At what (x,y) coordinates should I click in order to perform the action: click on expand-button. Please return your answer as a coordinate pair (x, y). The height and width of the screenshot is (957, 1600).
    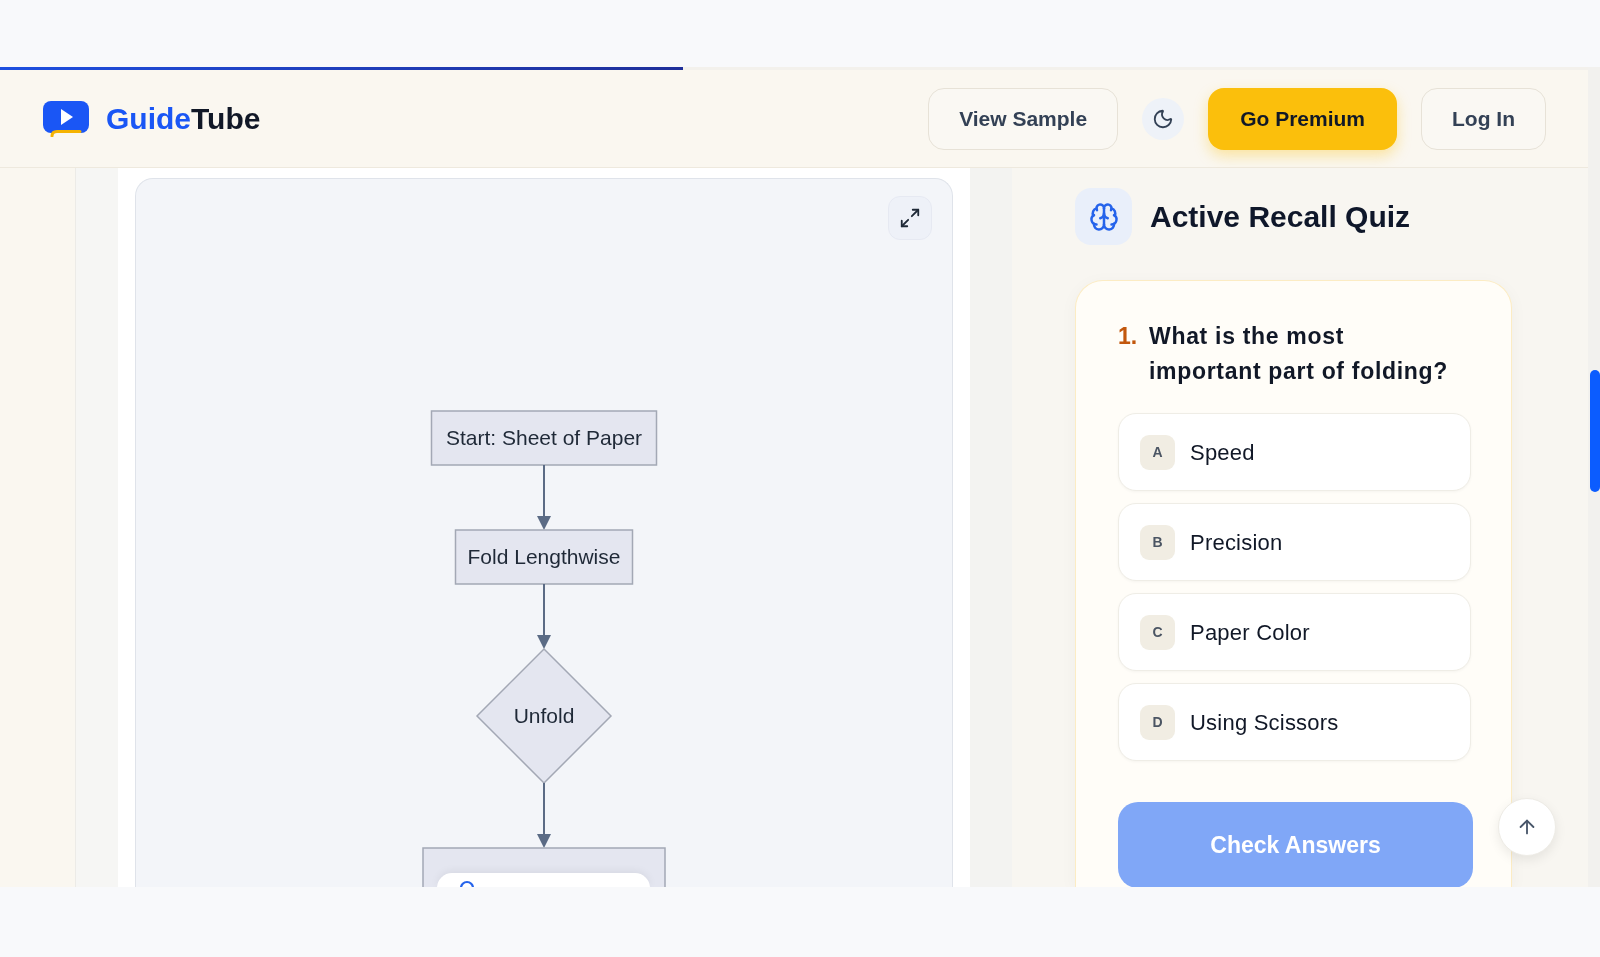
    Looking at the image, I should click on (910, 218).